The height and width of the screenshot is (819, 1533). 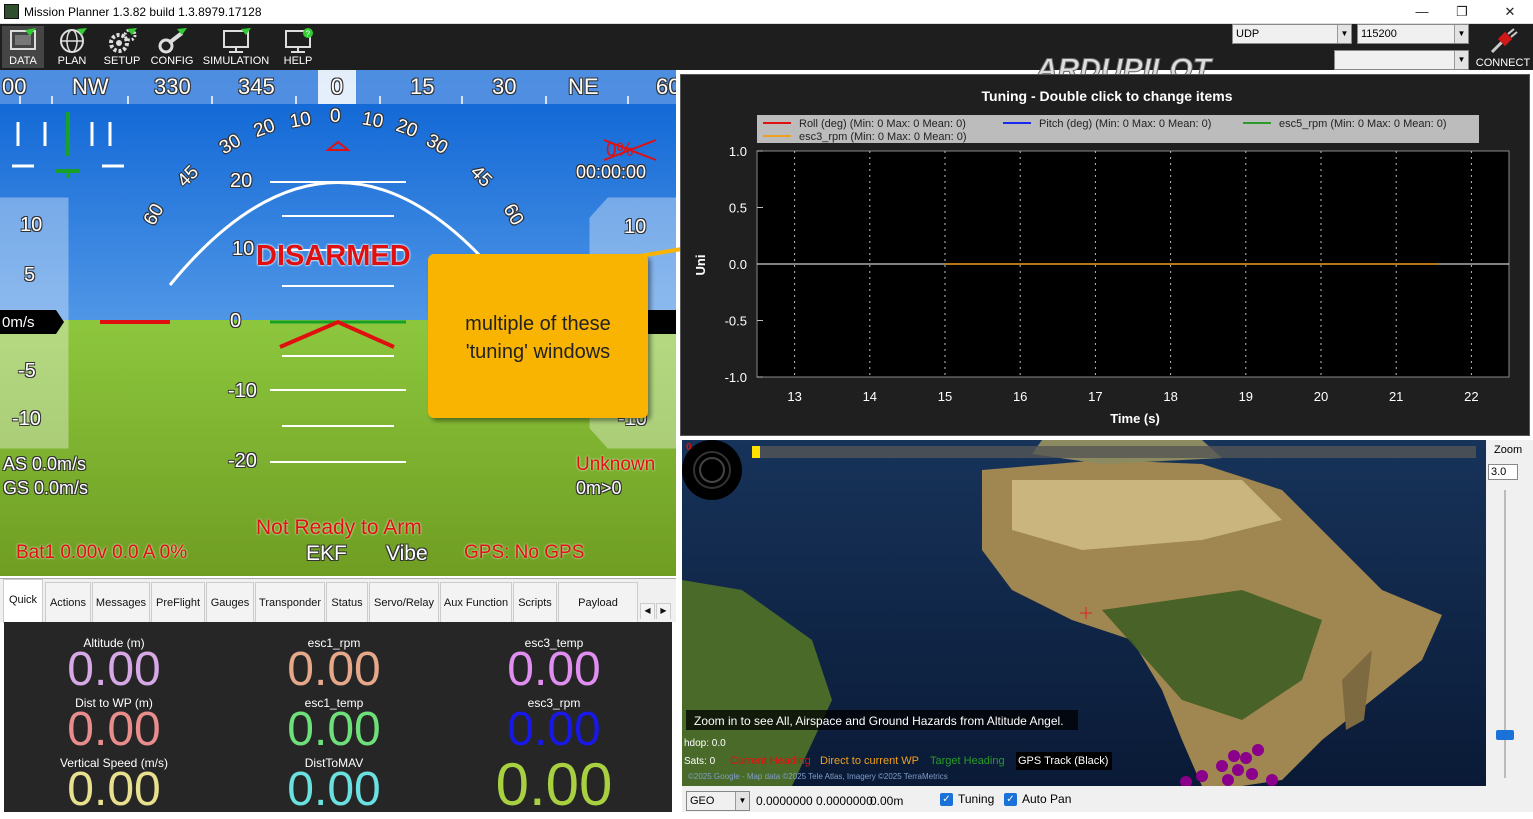 I want to click on help-monitor-icon: ?, so click(x=299, y=40).